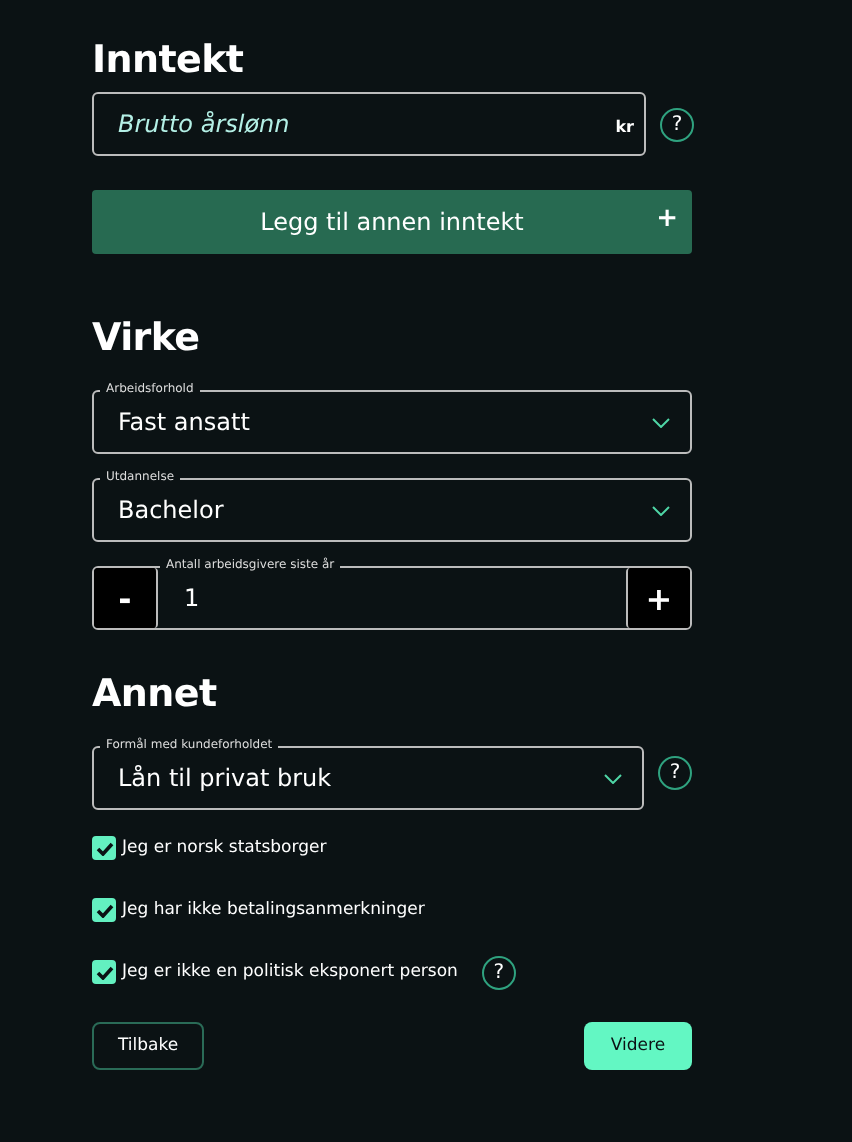  Describe the element at coordinates (624, 127) in the screenshot. I see `currency-label: kr` at that location.